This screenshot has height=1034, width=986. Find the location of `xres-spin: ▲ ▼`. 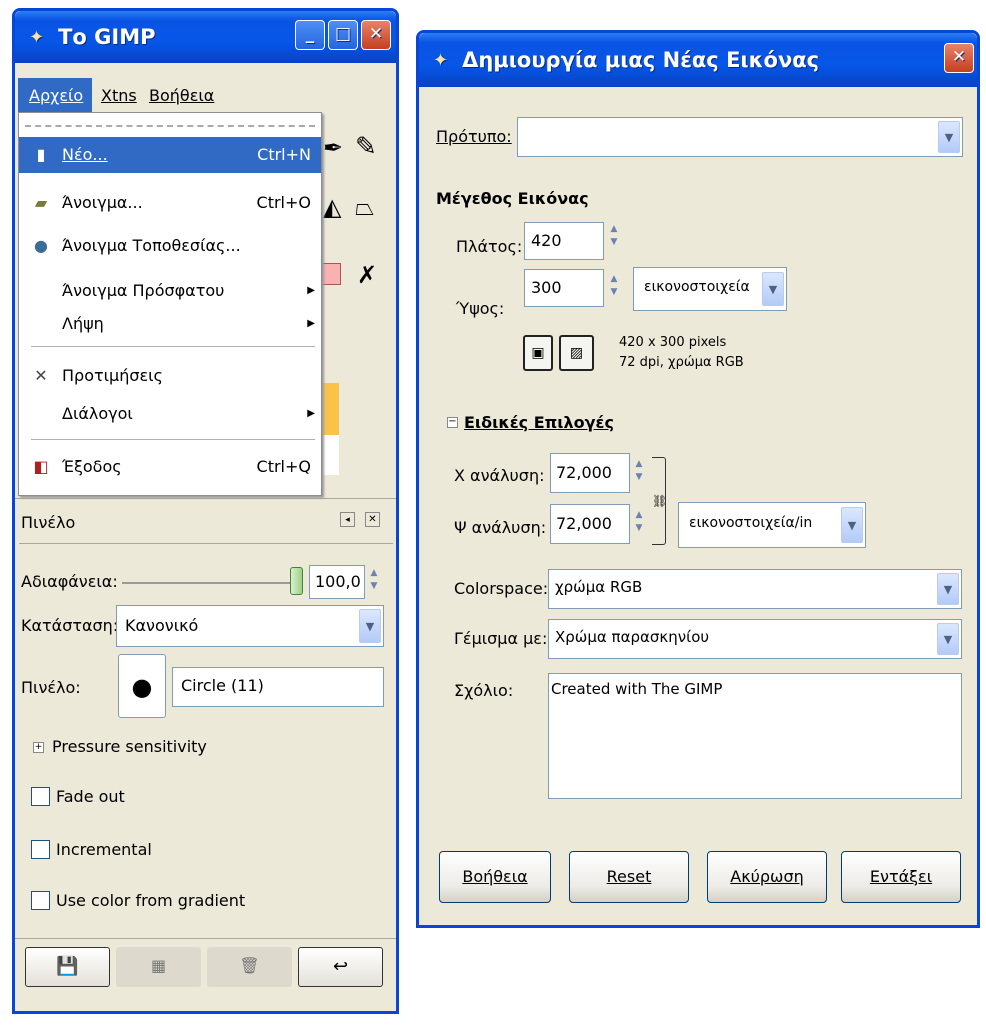

xres-spin: ▲ ▼ is located at coordinates (639, 471).